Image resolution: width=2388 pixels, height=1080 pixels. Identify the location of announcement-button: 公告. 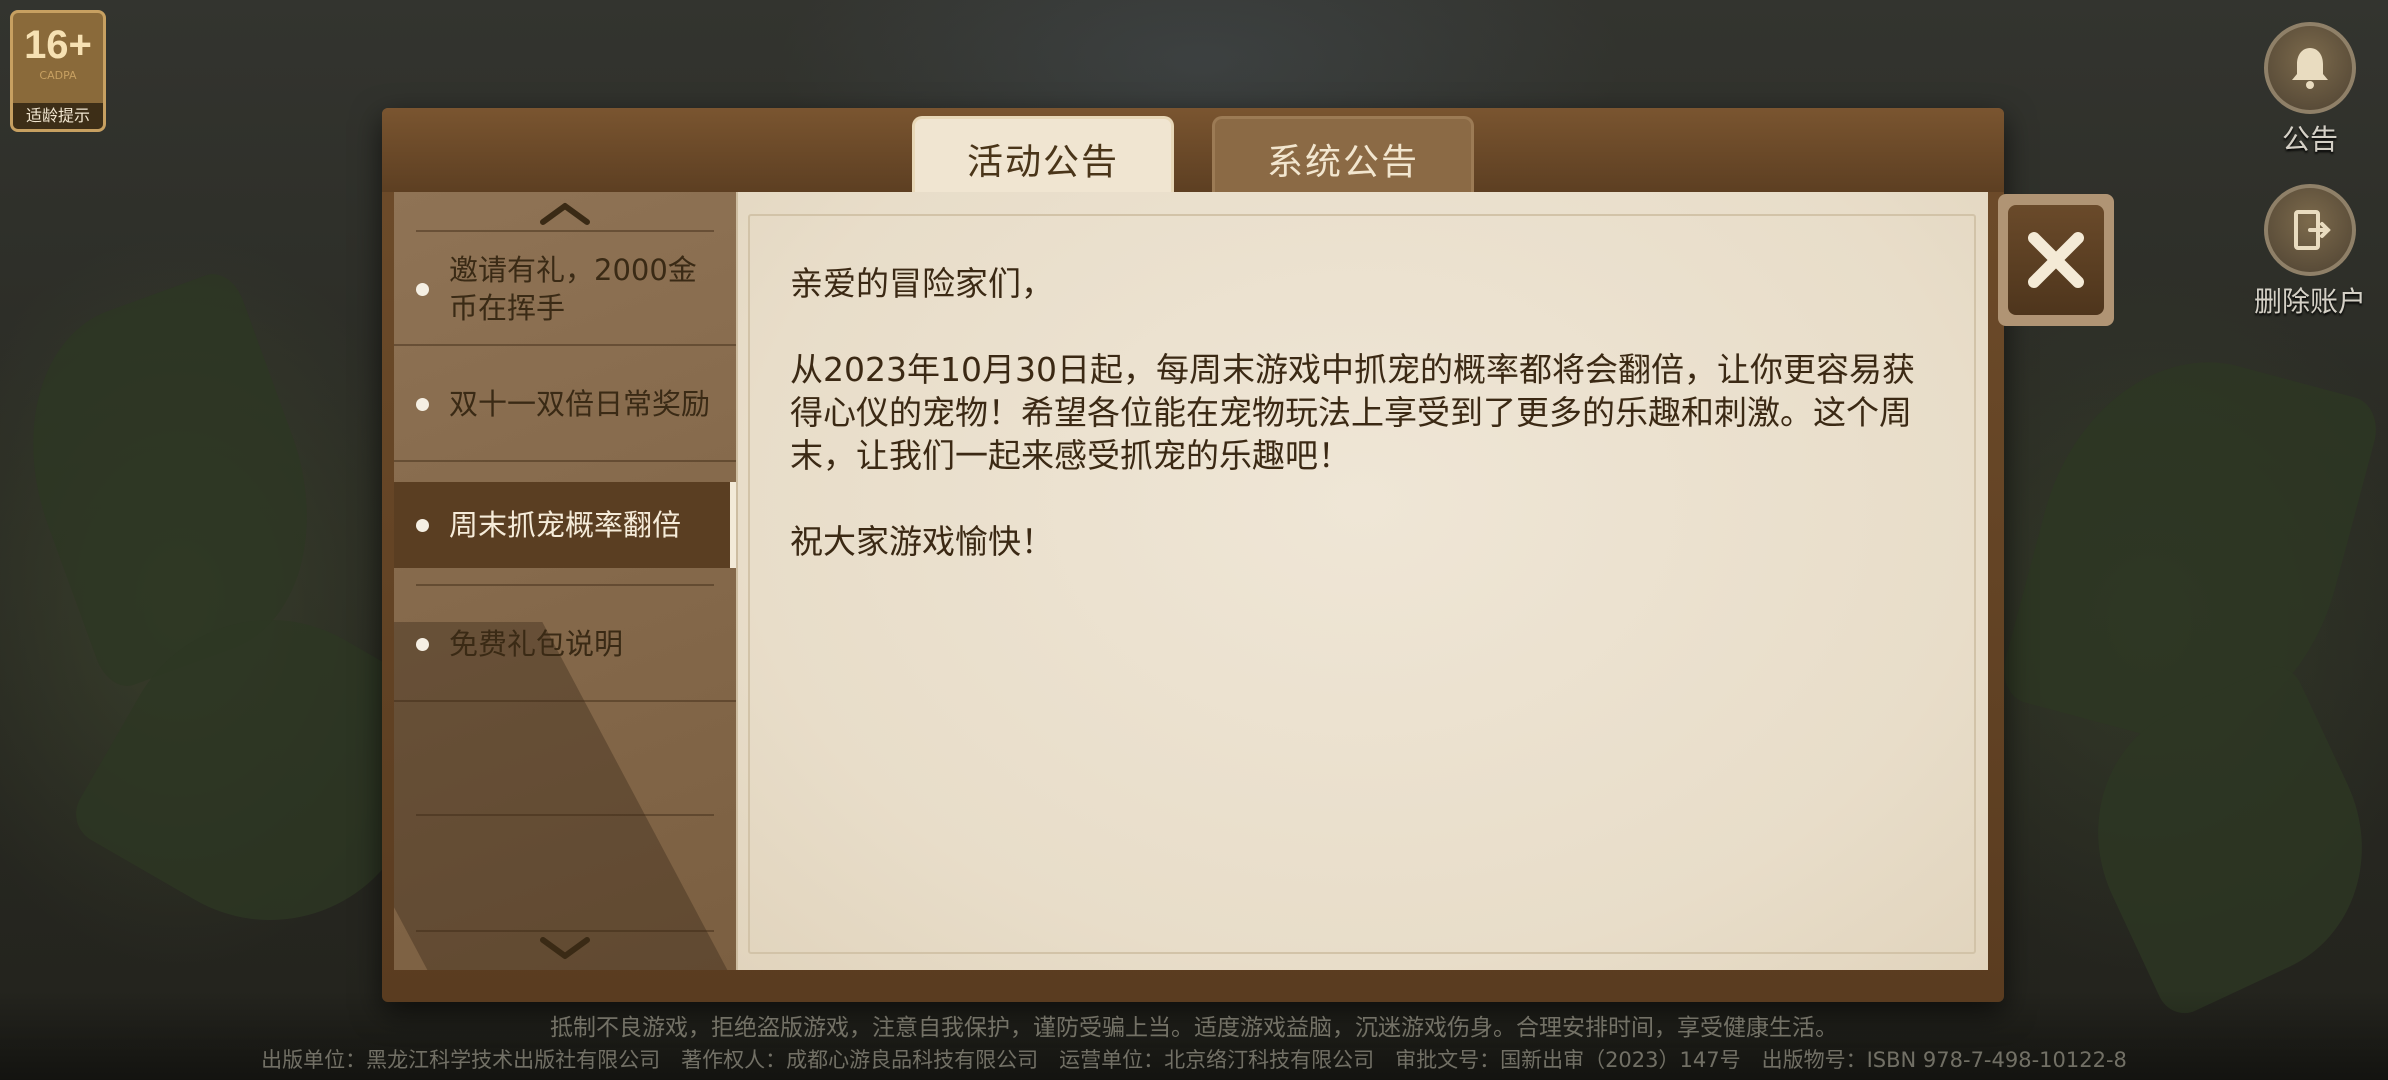
(2310, 90).